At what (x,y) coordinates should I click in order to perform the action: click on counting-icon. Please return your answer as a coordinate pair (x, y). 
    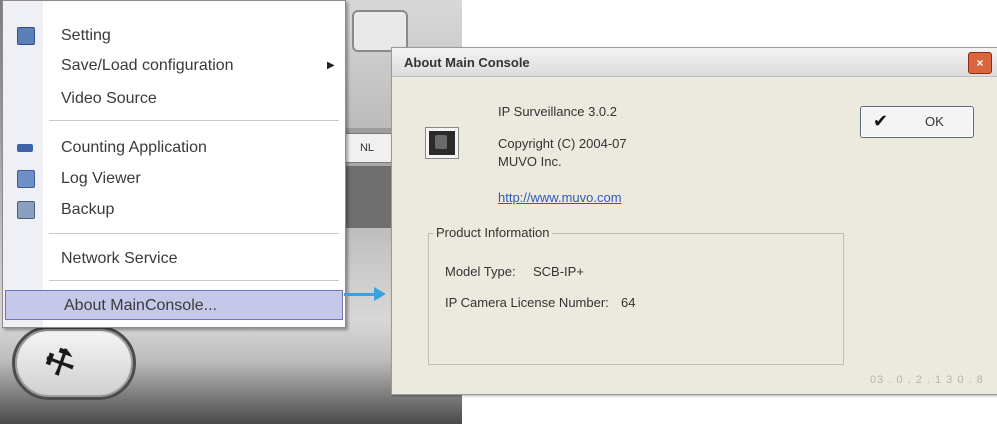
    Looking at the image, I should click on (25, 148).